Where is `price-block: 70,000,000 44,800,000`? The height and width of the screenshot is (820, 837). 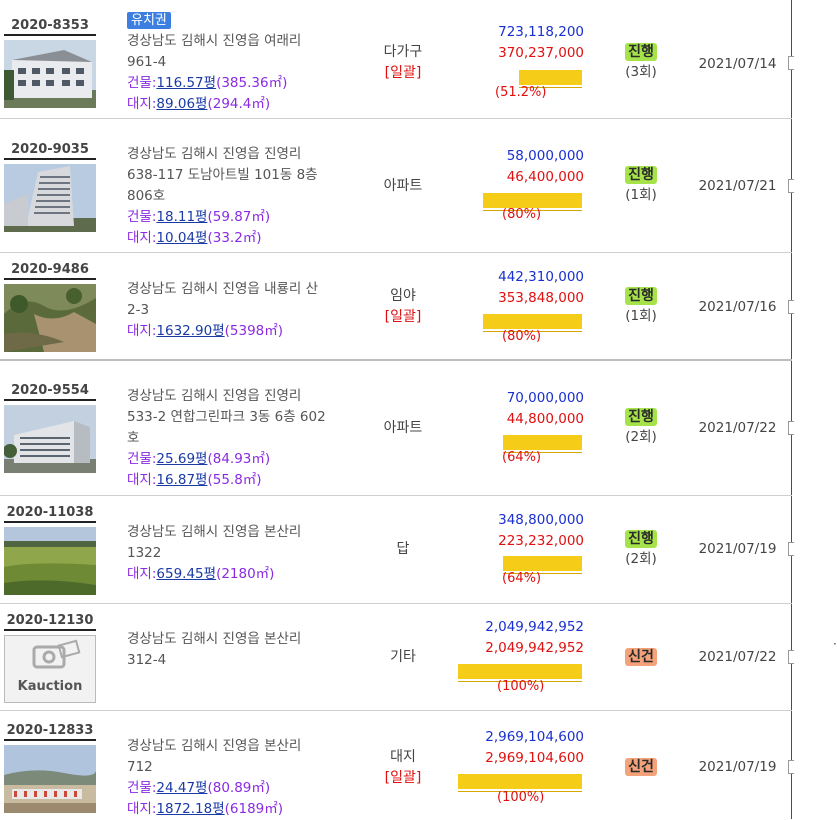 price-block: 70,000,000 44,800,000 is located at coordinates (512, 409).